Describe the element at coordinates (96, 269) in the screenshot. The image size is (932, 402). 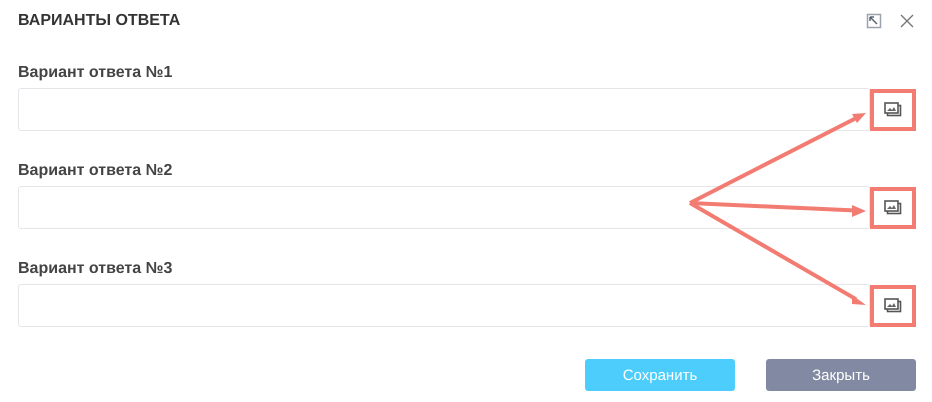
I see `field-label: Вариант ответа №3` at that location.